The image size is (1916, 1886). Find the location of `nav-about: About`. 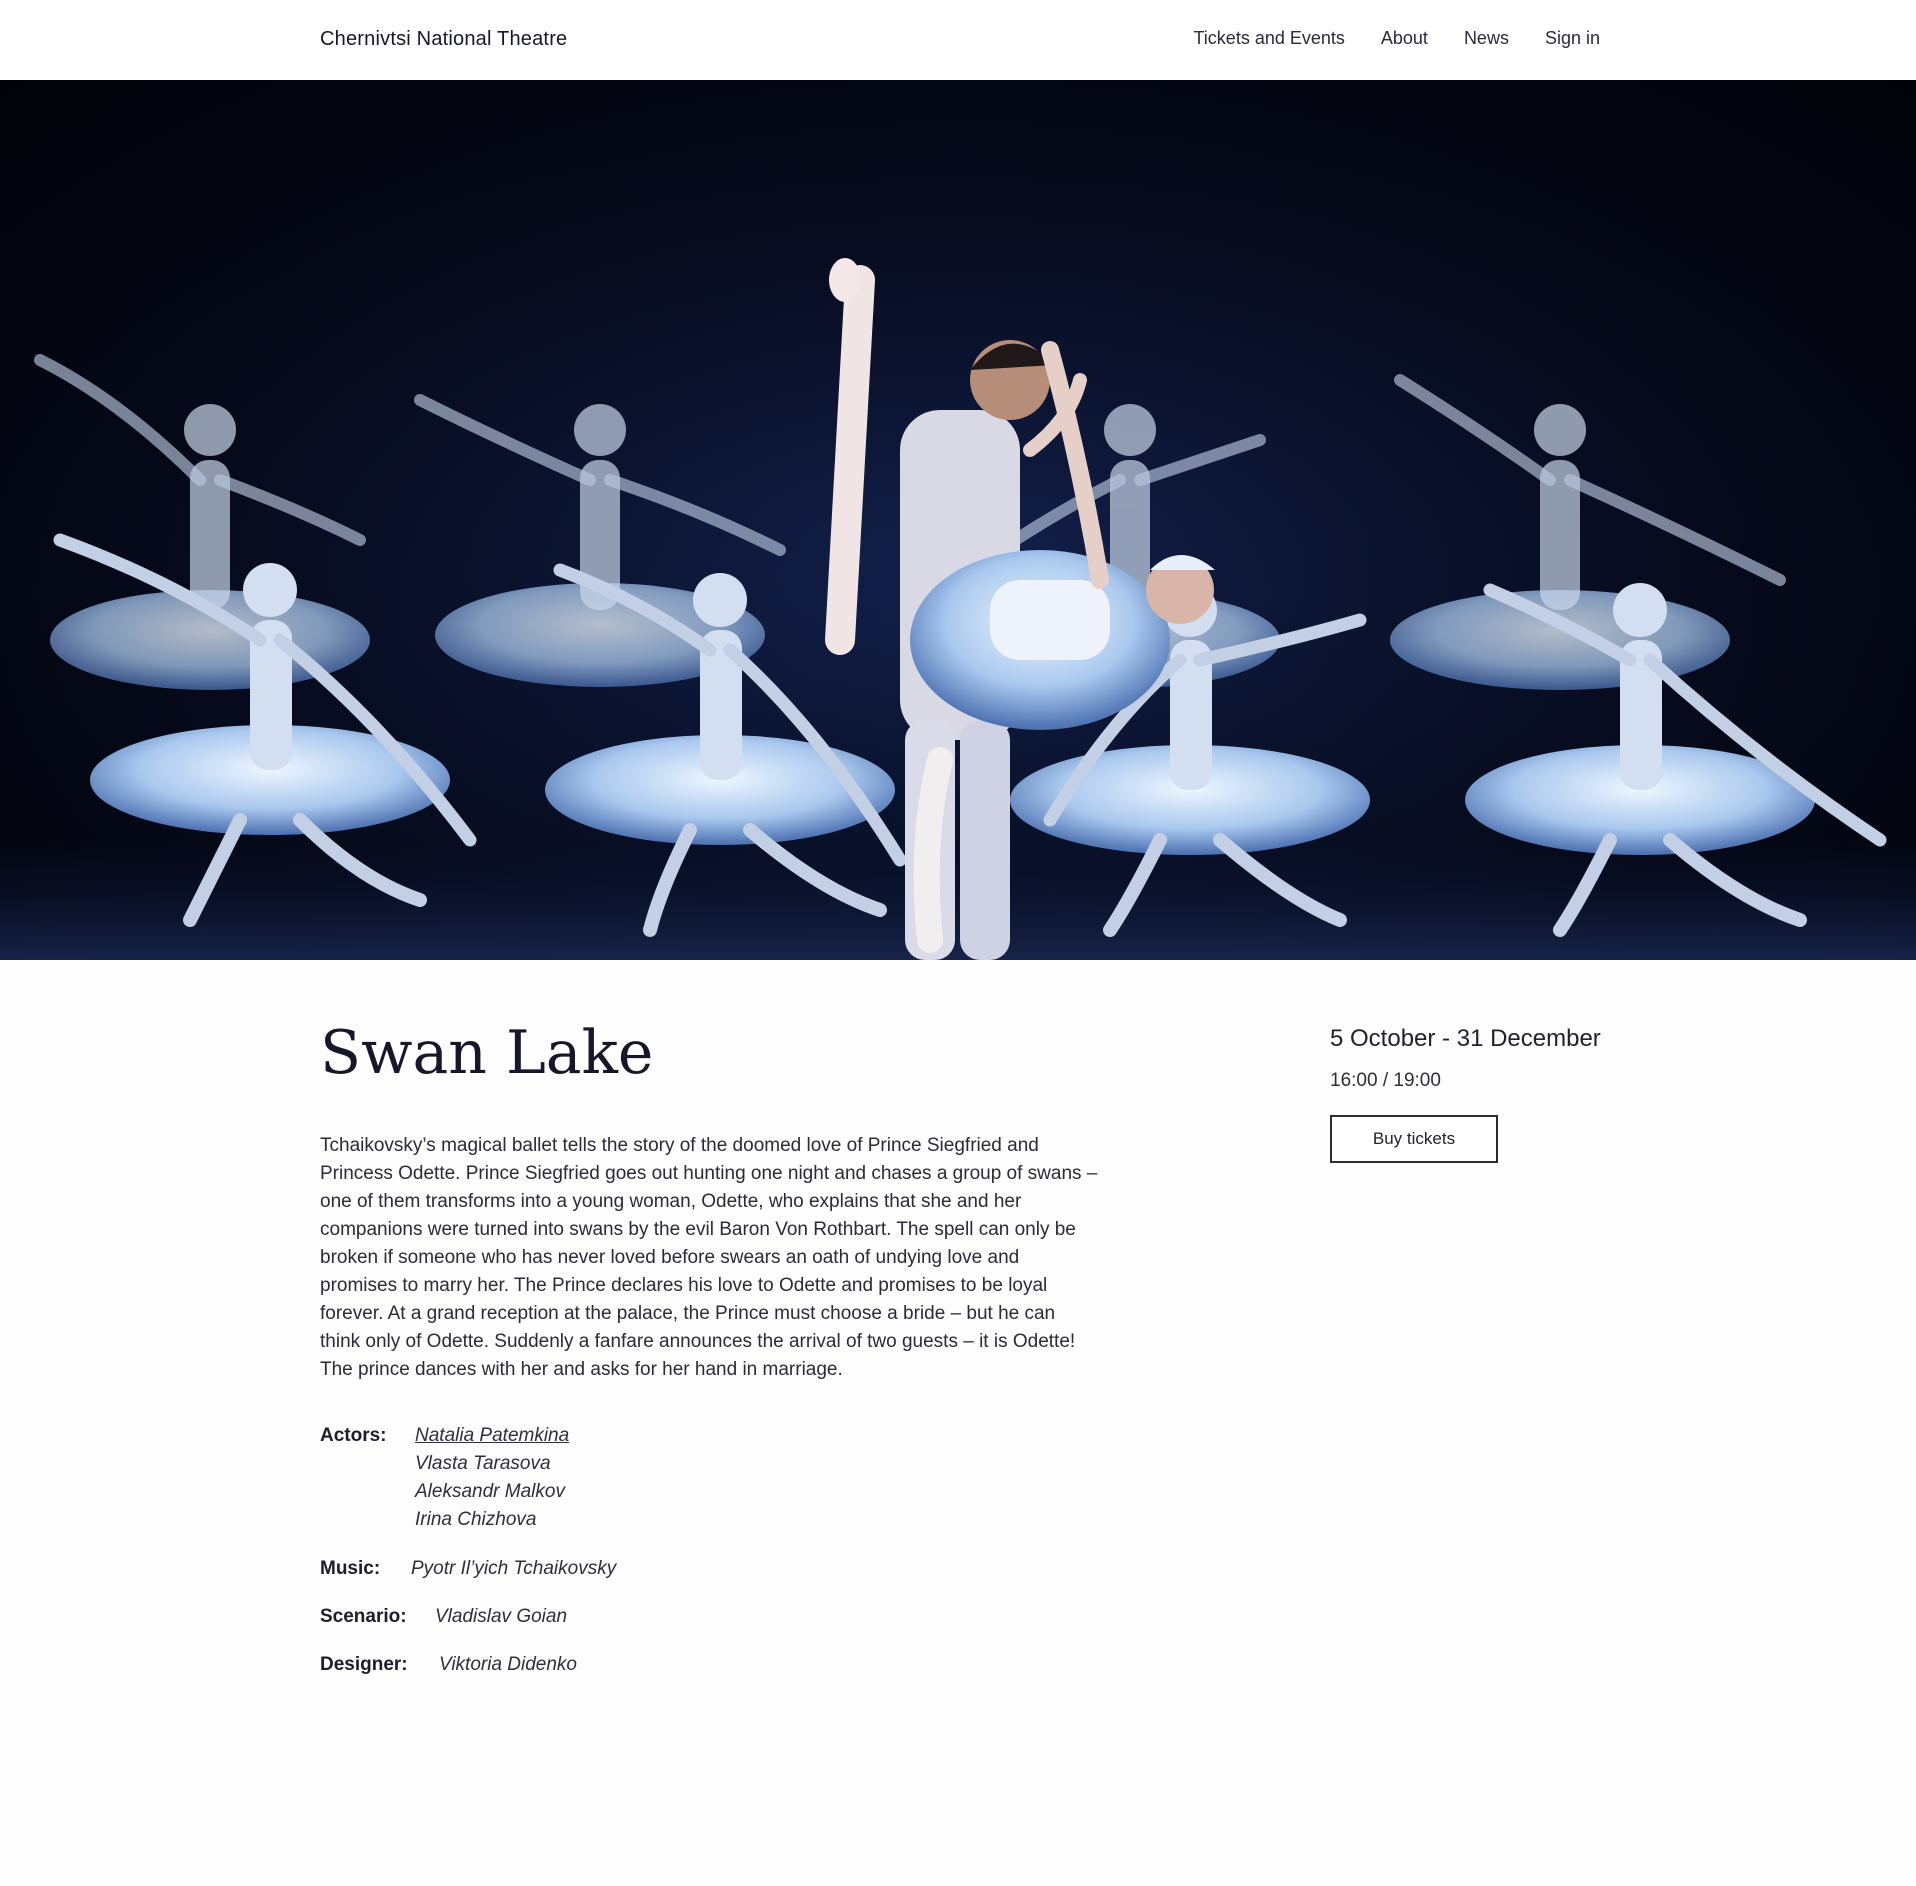

nav-about: About is located at coordinates (1404, 38).